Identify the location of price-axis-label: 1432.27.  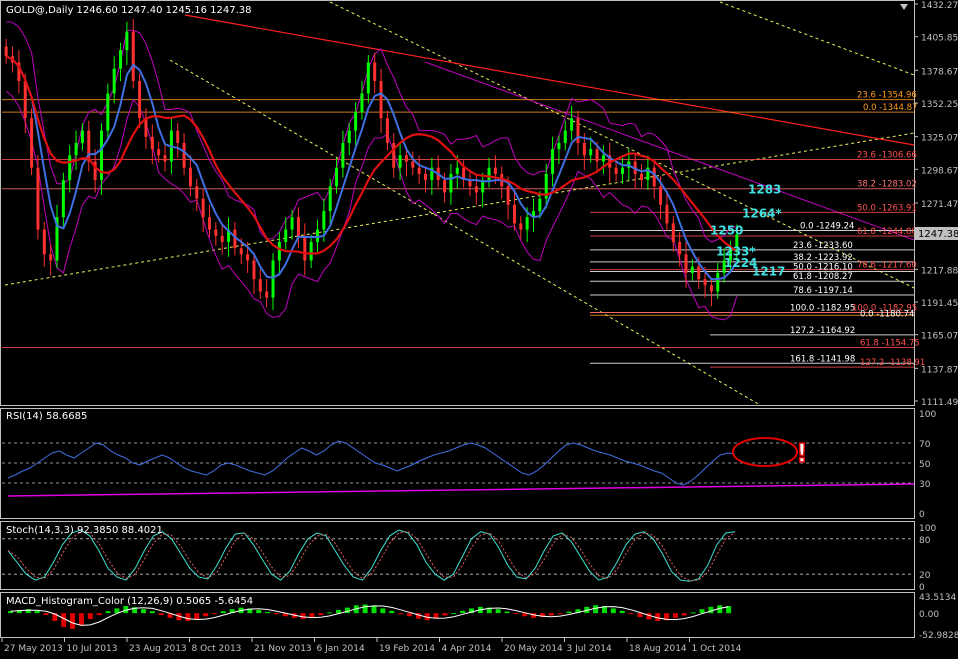
(939, 6).